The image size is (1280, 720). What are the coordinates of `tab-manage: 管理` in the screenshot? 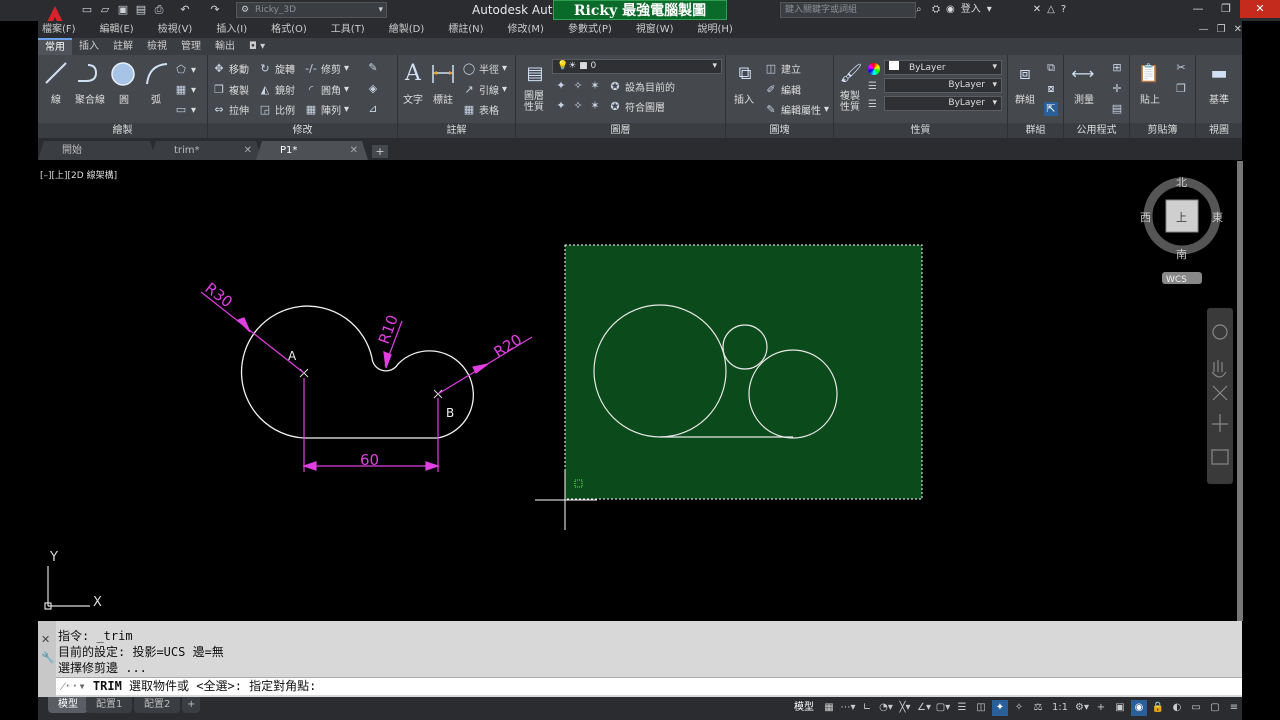 It's located at (191, 46).